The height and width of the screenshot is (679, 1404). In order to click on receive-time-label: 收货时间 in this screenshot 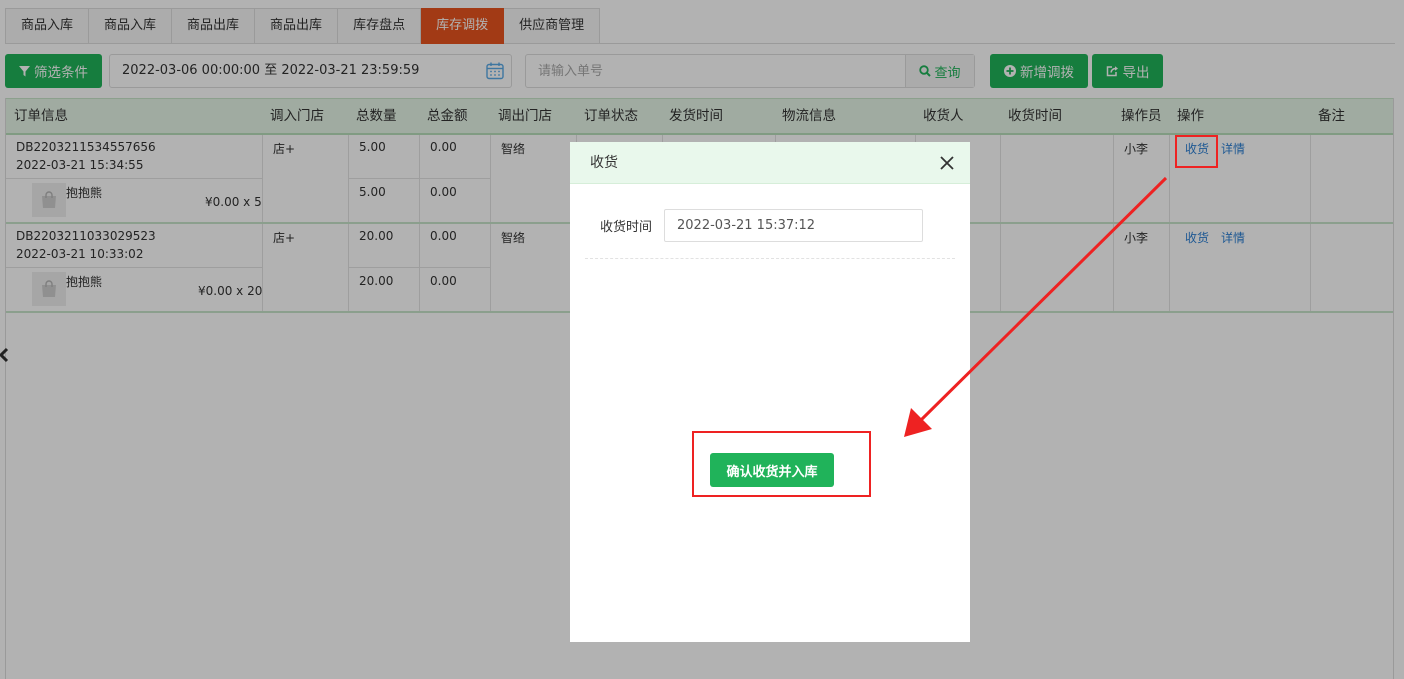, I will do `click(626, 227)`.